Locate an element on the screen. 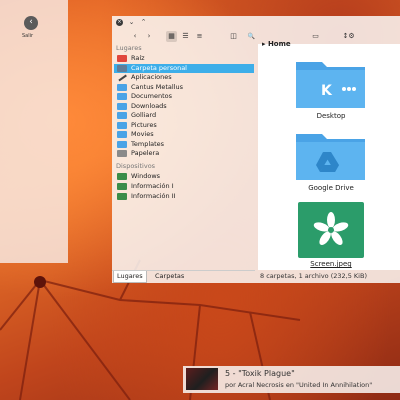 The width and height of the screenshot is (400, 400). home-folder-icon is located at coordinates (122, 68).